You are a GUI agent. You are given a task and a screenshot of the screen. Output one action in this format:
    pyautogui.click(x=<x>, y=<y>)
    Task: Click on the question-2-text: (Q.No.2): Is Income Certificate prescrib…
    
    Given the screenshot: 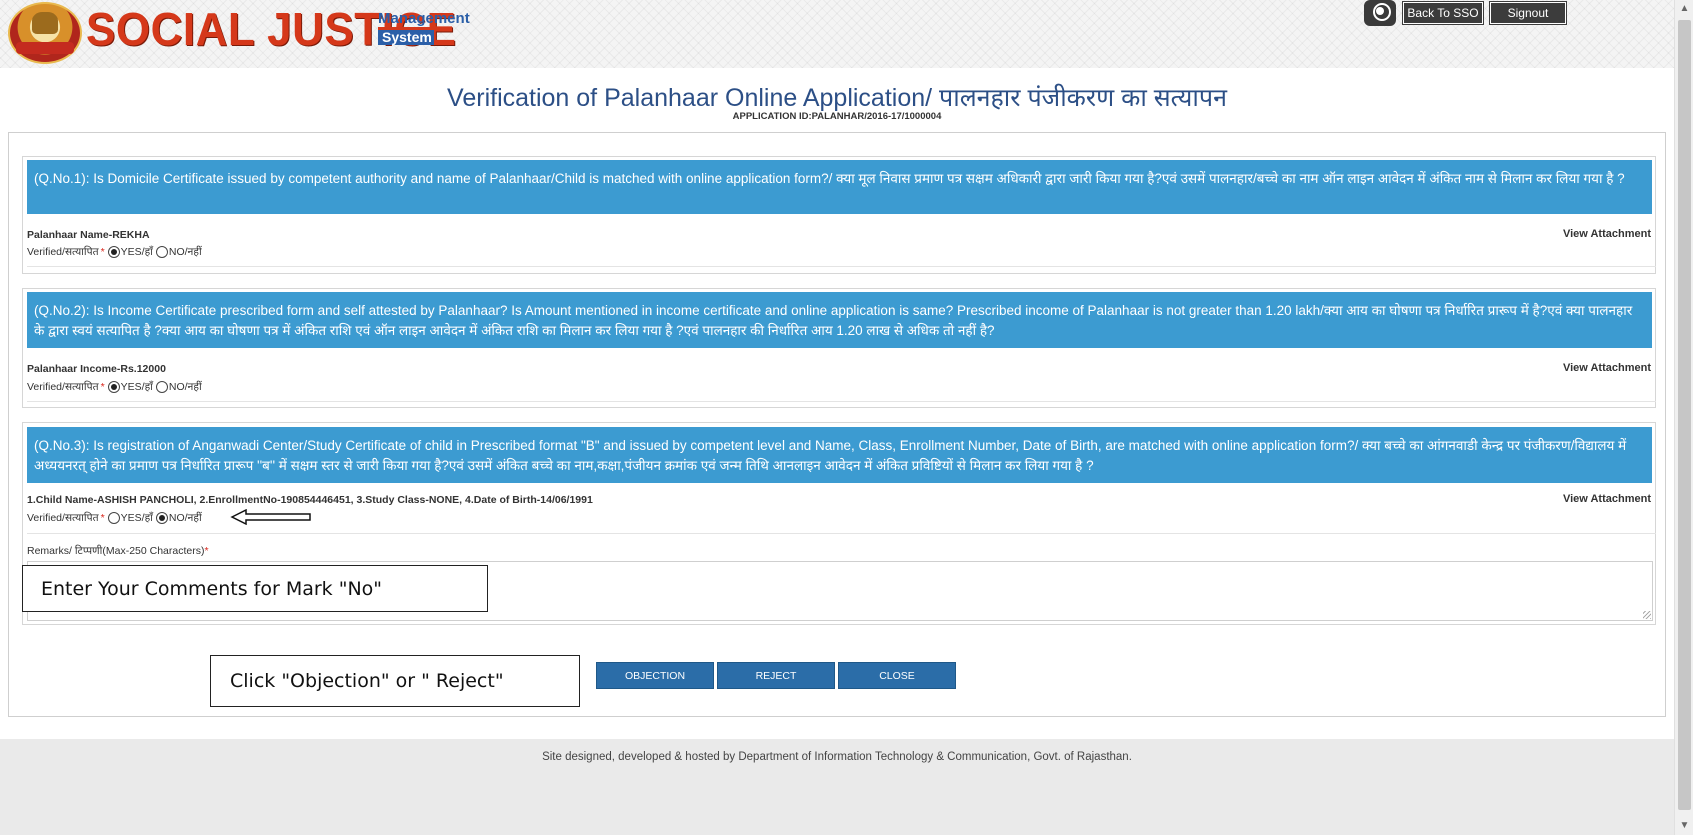 What is the action you would take?
    pyautogui.click(x=839, y=320)
    